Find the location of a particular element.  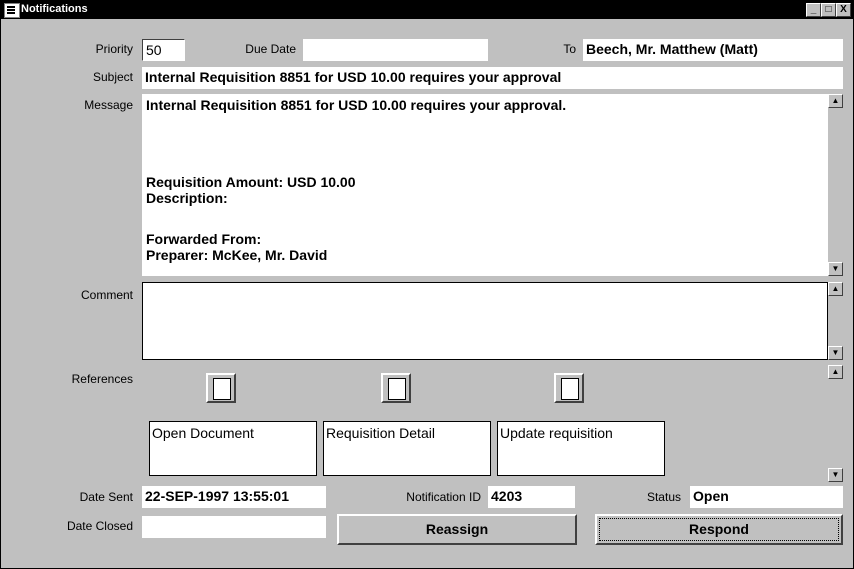

date-closed-label: Date Closed is located at coordinates (99, 526).